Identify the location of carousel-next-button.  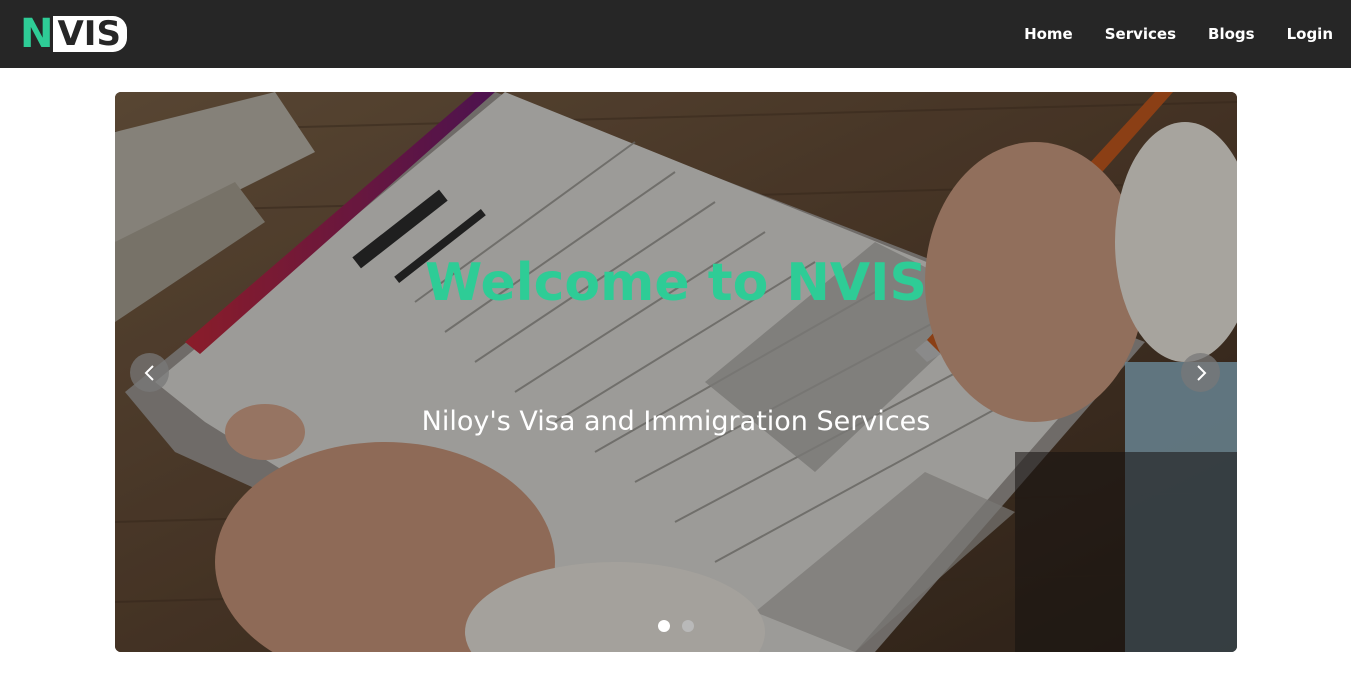
(1200, 372).